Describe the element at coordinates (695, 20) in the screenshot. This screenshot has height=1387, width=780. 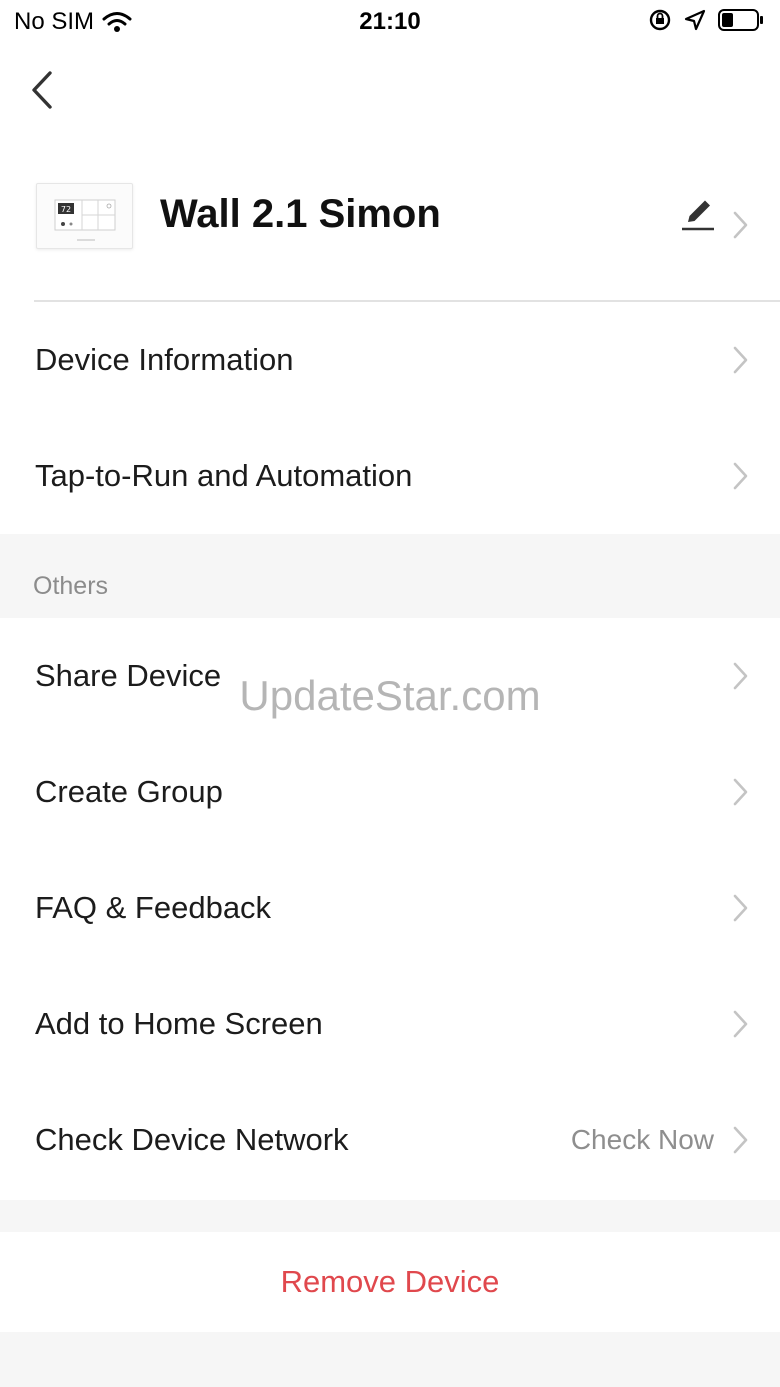
I see `location-arrow-icon` at that location.